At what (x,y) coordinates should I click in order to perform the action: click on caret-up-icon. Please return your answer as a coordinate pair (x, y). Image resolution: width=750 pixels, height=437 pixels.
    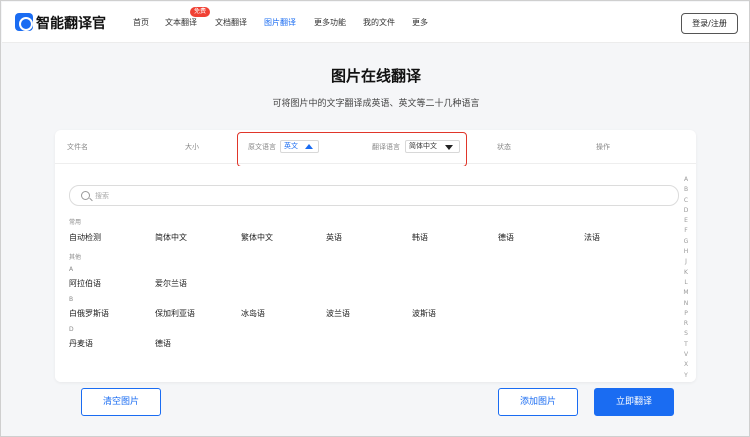
    Looking at the image, I should click on (309, 146).